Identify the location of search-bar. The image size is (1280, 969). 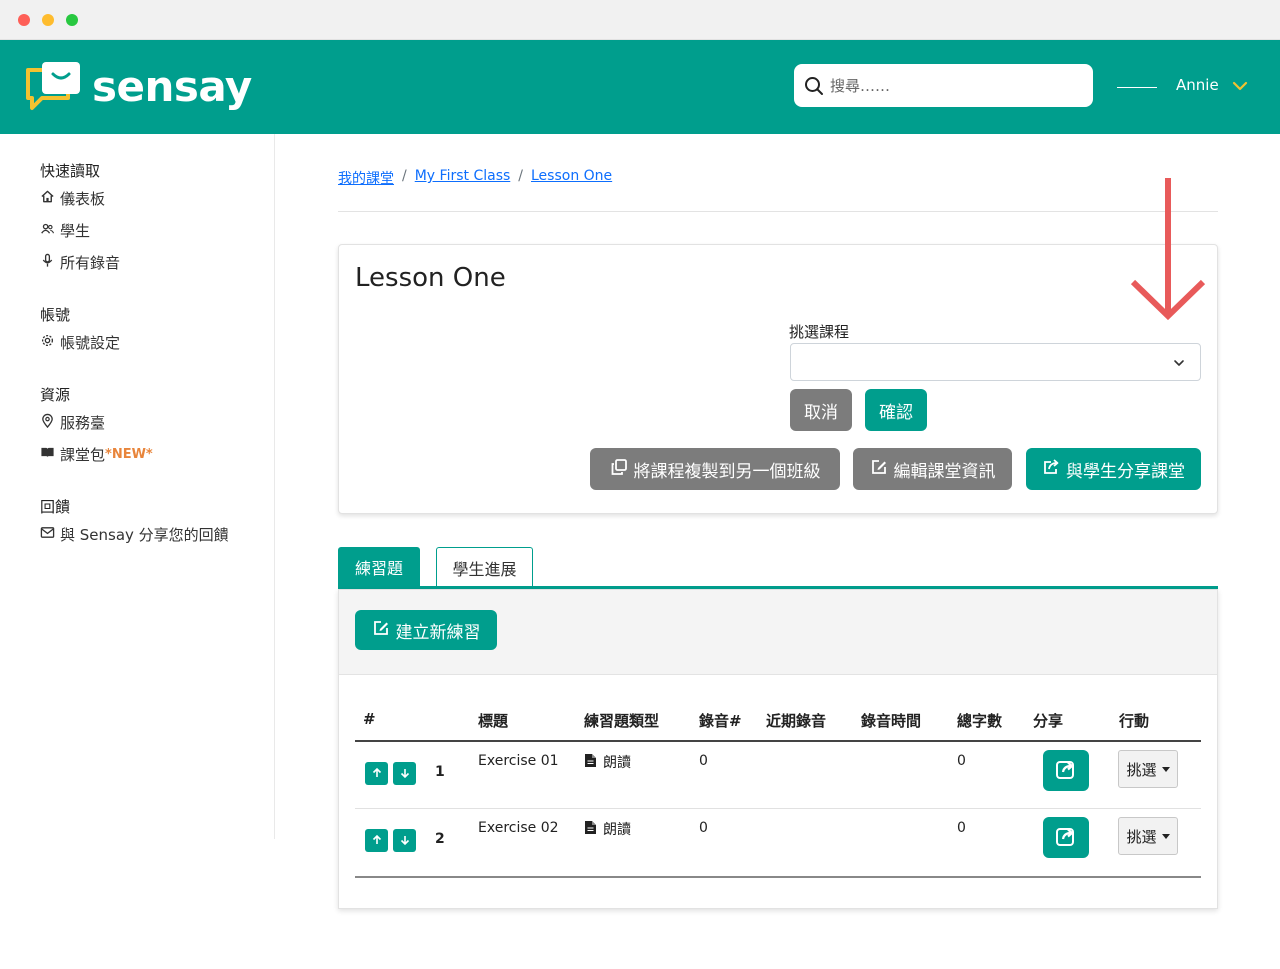
(943, 85).